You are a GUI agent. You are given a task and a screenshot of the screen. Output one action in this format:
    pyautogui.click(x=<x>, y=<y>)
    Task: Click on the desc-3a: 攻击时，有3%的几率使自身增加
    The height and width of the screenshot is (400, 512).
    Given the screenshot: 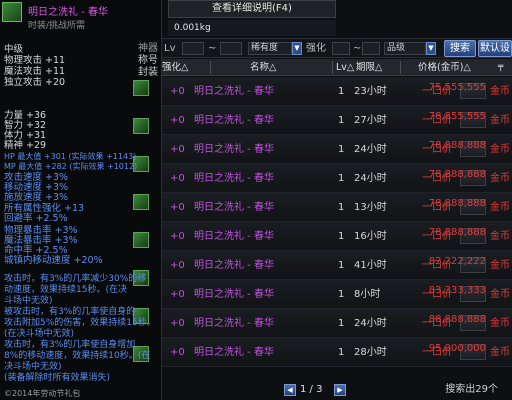 What is the action you would take?
    pyautogui.click(x=70, y=345)
    